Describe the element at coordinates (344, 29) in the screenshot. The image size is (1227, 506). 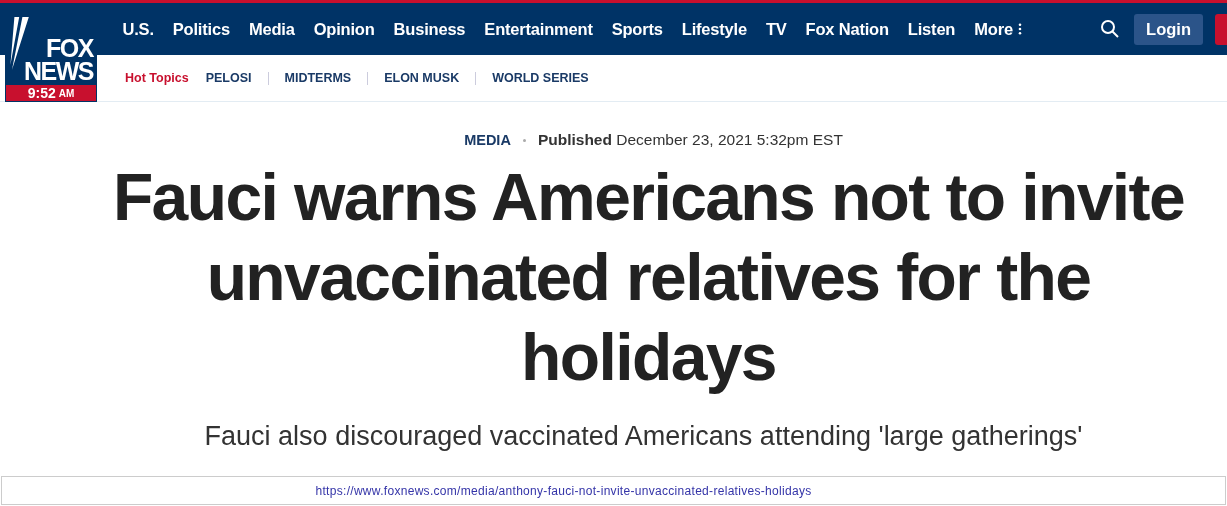
I see `nav-link: Opinion` at that location.